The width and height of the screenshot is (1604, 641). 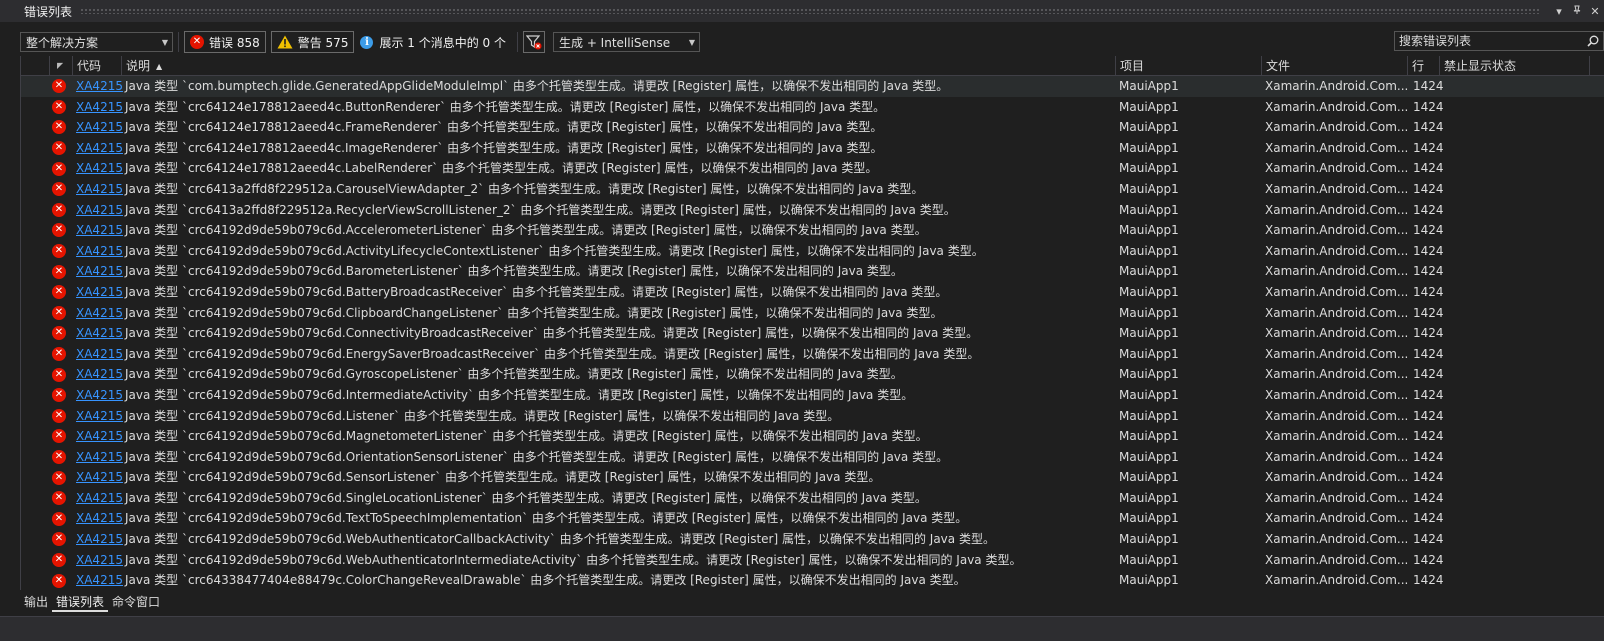 What do you see at coordinates (1188, 66) in the screenshot?
I see `column-header-project: 项目` at bounding box center [1188, 66].